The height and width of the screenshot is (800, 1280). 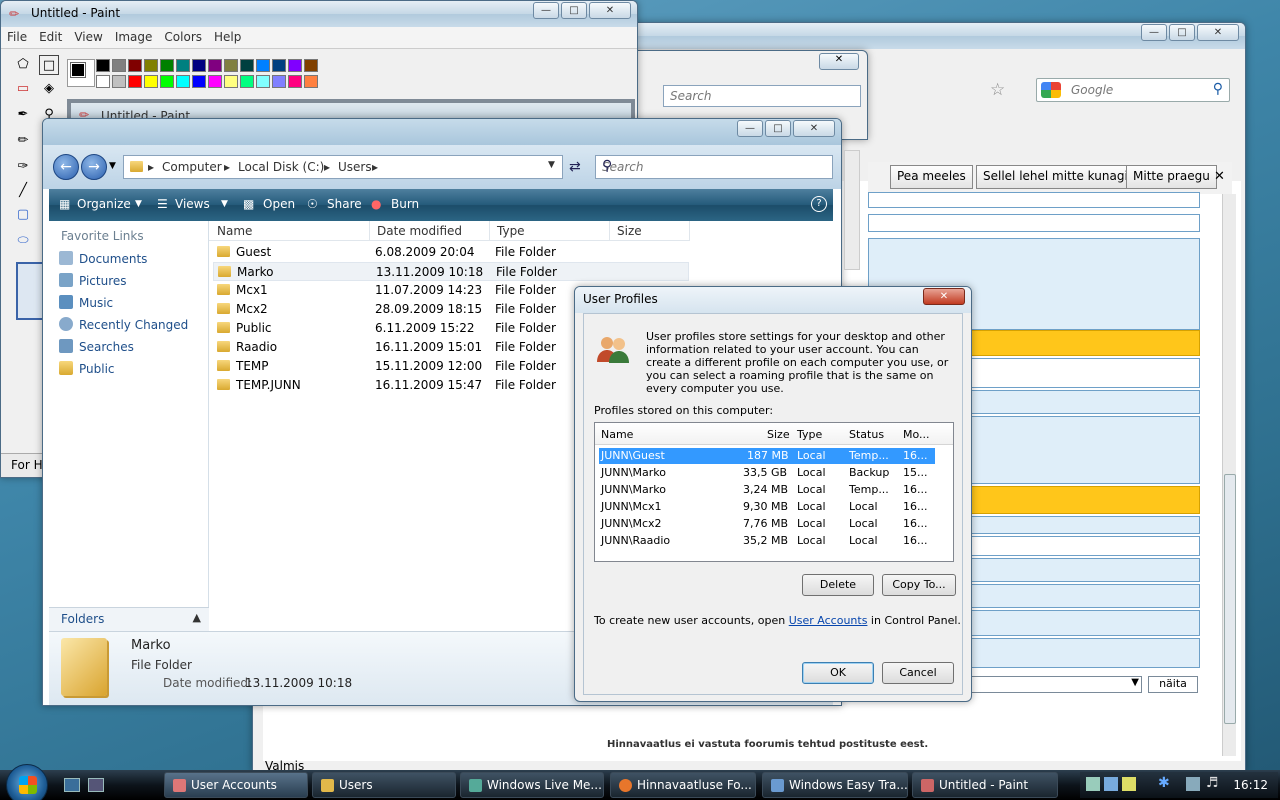 I want to click on explorer-search-input: Search ⚲, so click(x=714, y=167).